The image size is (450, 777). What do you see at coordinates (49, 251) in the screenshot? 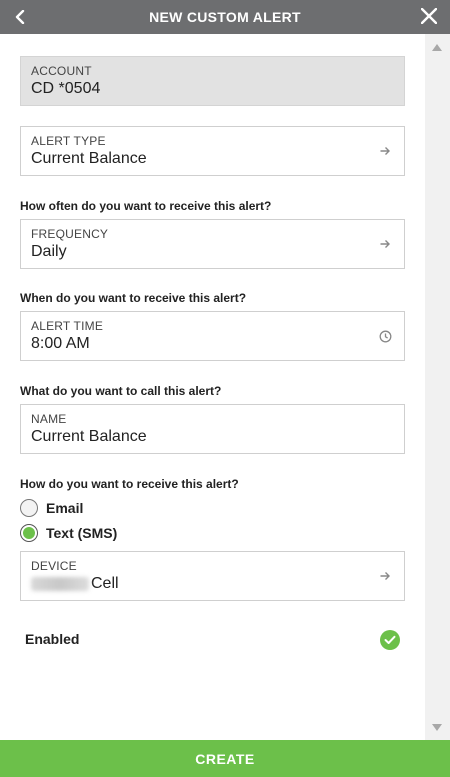
I see `frequency-value: Daily` at bounding box center [49, 251].